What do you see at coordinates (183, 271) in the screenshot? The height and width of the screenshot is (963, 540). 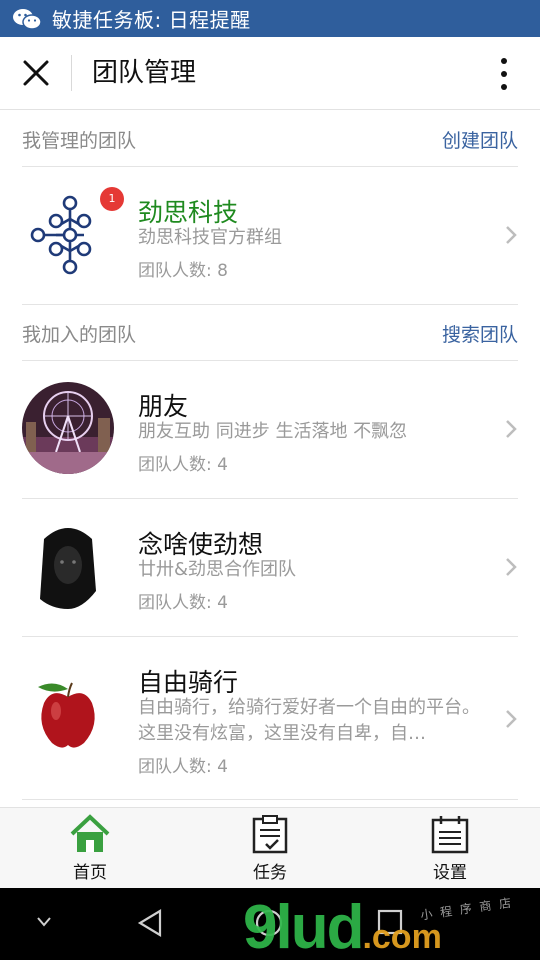 I see `team-member-count: 团队人数: 8` at bounding box center [183, 271].